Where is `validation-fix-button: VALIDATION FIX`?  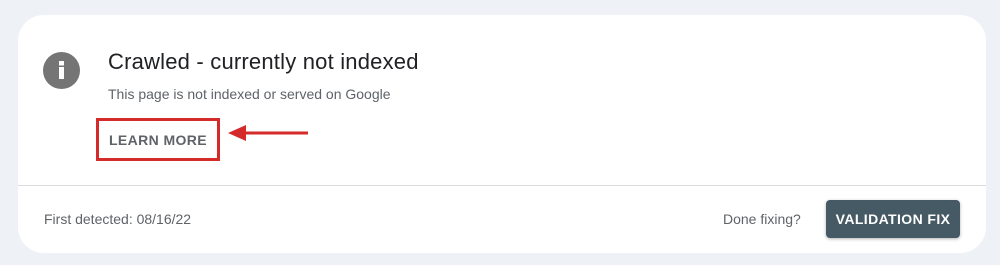 validation-fix-button: VALIDATION FIX is located at coordinates (893, 219).